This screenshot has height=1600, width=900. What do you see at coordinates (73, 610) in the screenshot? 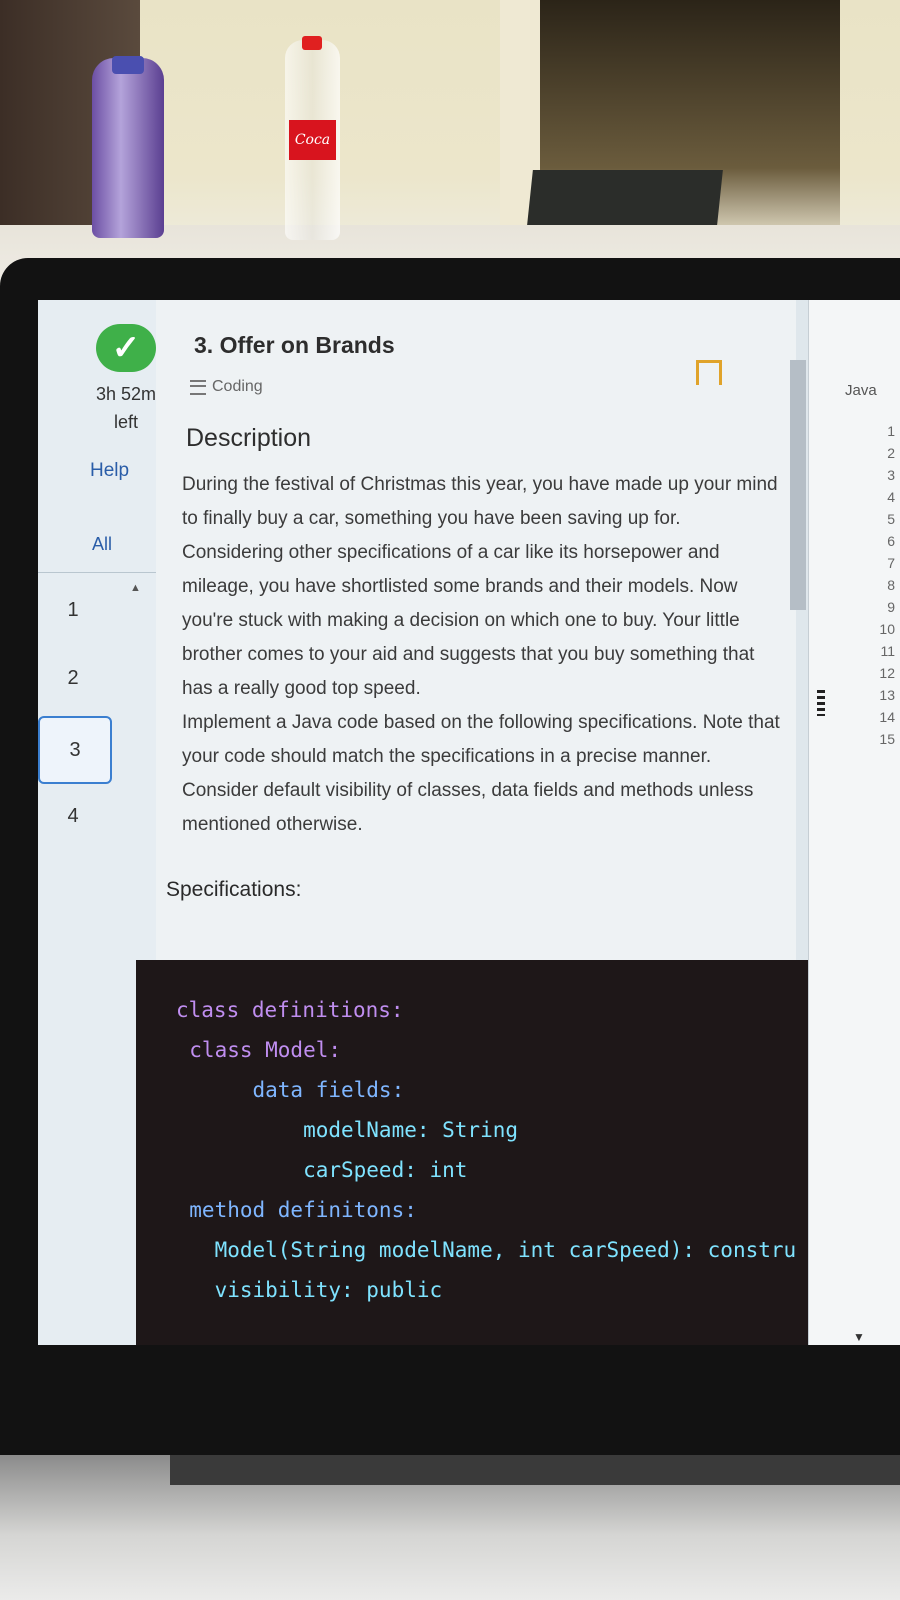
I see `question-item-1: 1` at bounding box center [73, 610].